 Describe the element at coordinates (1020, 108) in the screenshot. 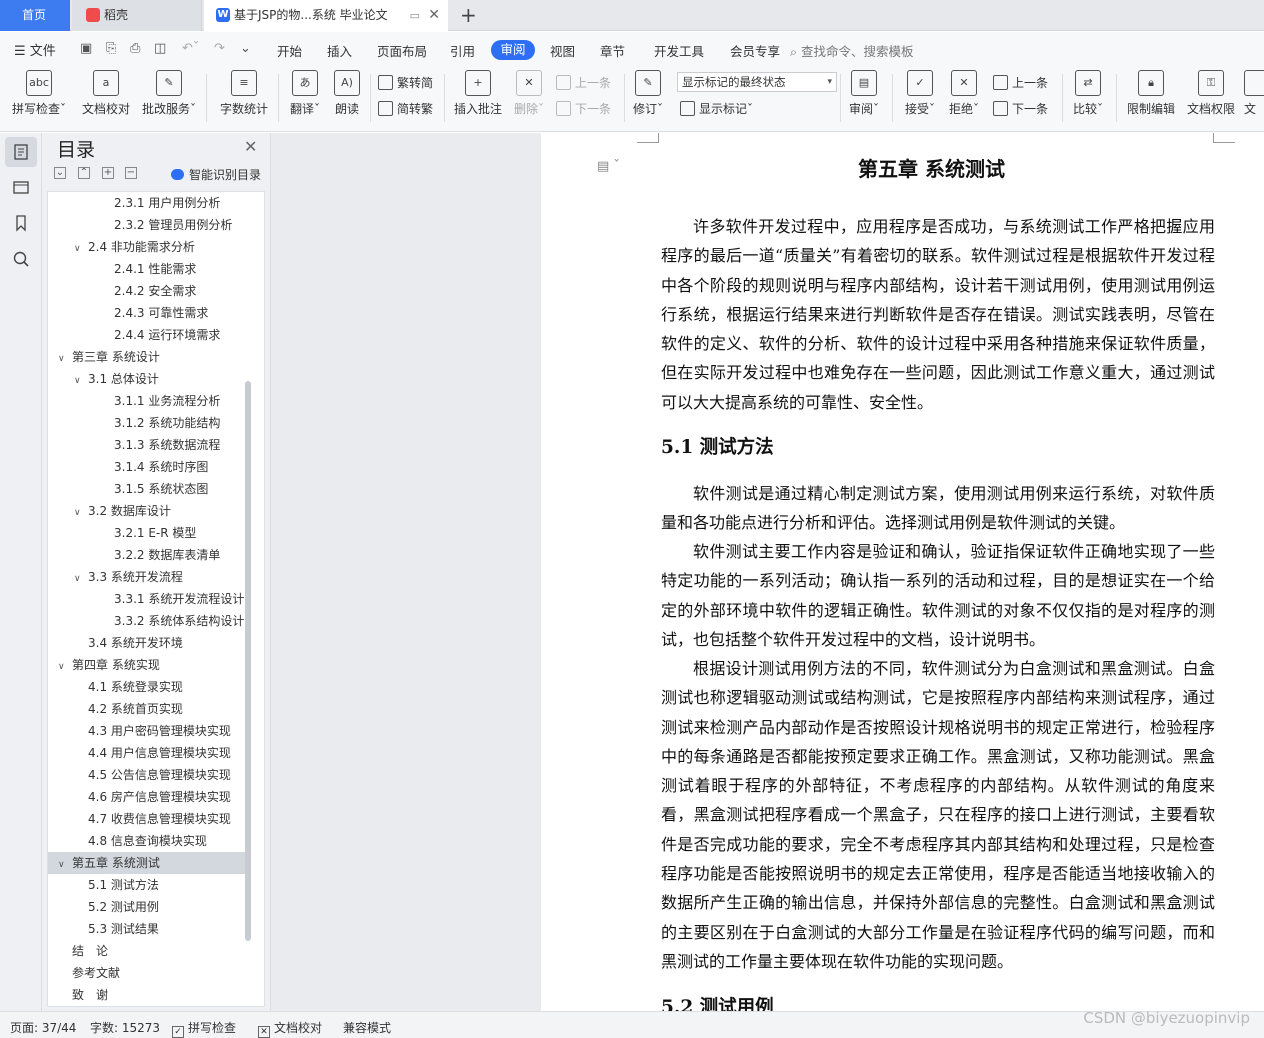

I see `next-change-button: 下一条` at that location.